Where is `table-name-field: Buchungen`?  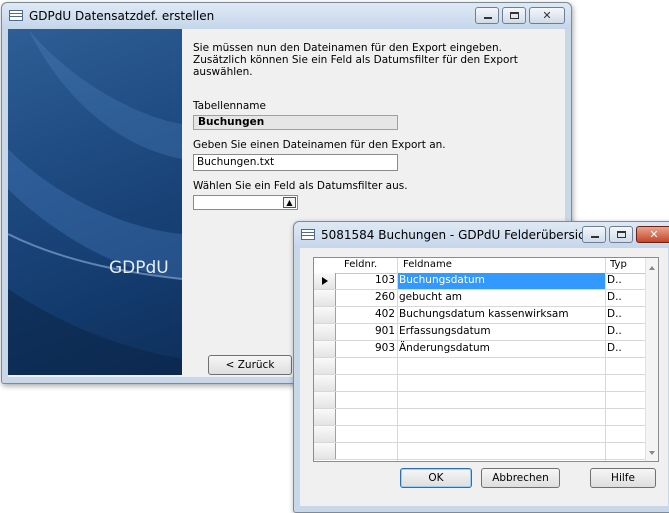
table-name-field: Buchungen is located at coordinates (295, 122).